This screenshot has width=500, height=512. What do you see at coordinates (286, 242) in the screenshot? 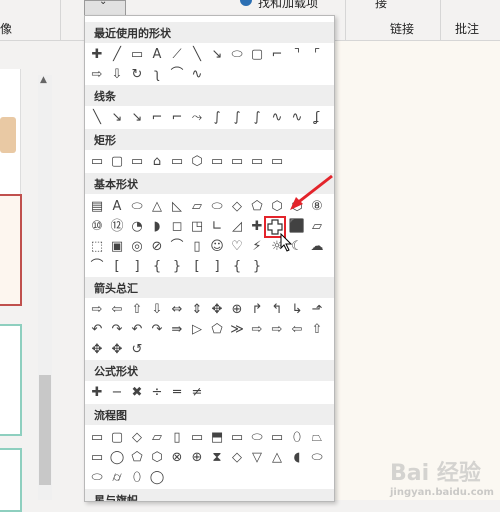
I see `mouse-cursor-icon` at bounding box center [286, 242].